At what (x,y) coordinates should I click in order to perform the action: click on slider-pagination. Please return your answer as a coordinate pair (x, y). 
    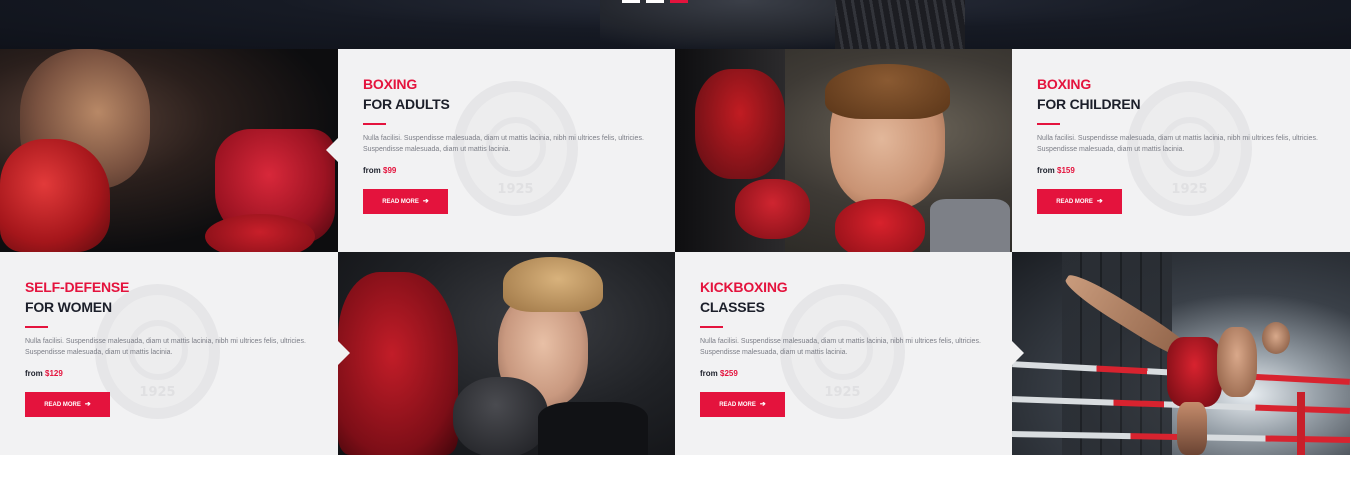
    Looking at the image, I should click on (655, 1).